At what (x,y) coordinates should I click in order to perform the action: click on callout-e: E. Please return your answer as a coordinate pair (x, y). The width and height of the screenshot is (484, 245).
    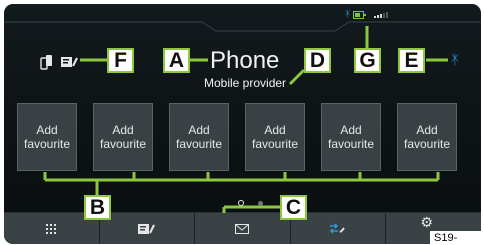
    Looking at the image, I should click on (411, 60).